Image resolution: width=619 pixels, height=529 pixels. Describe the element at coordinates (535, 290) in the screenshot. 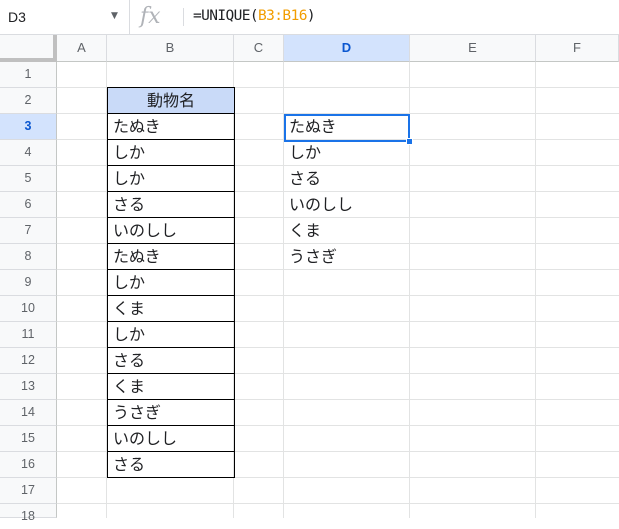

I see `grid-line-vertical` at that location.